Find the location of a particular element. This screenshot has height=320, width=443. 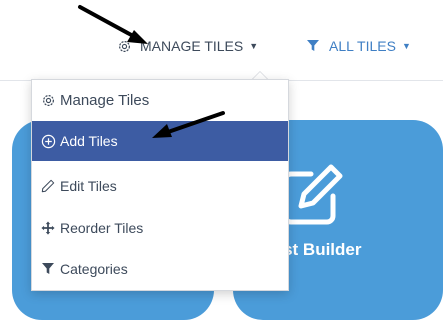

menu-item-label: Categories is located at coordinates (94, 269).